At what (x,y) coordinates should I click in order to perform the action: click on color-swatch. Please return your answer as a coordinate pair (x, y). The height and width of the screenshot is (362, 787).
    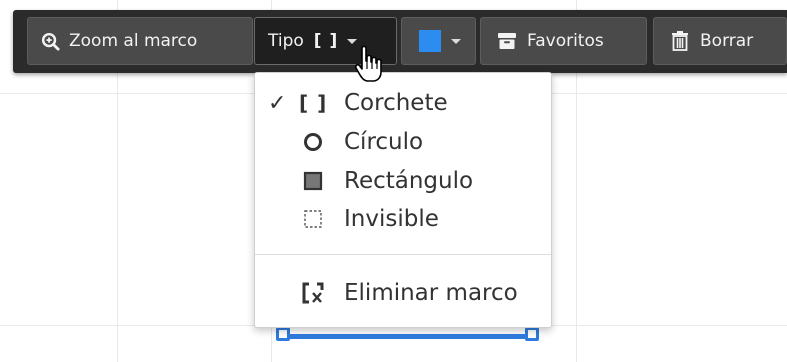
    Looking at the image, I should click on (430, 41).